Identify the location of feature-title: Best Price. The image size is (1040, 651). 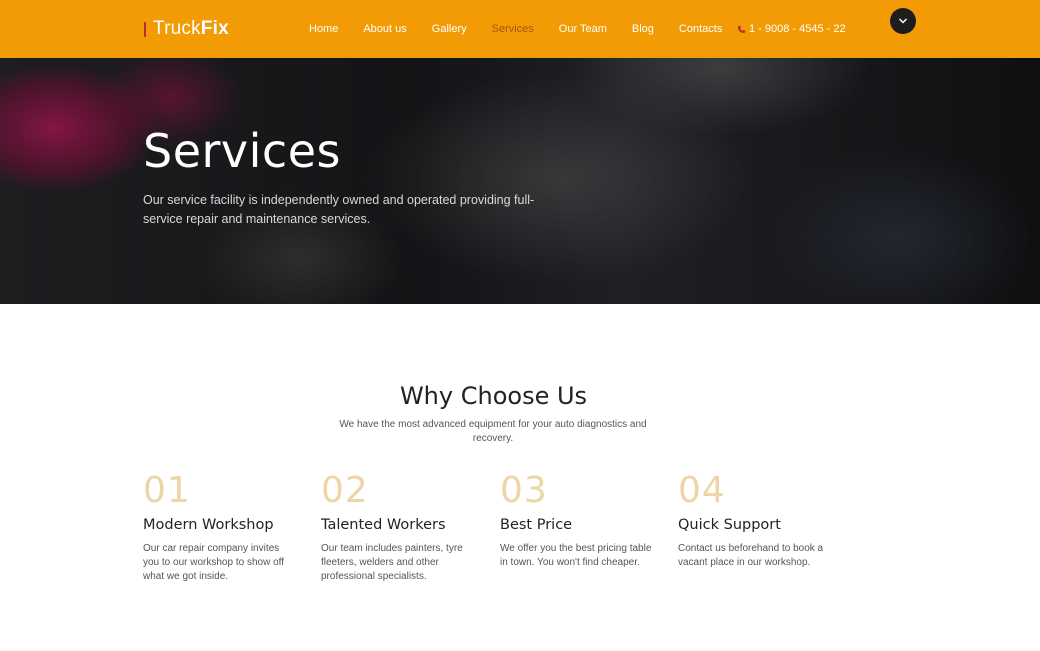
(536, 525).